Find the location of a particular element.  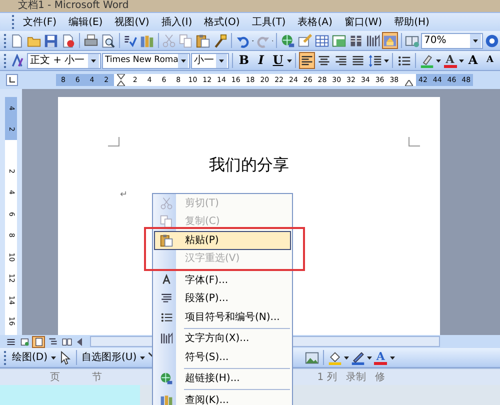

document-heading: 我们的分享 is located at coordinates (249, 165).